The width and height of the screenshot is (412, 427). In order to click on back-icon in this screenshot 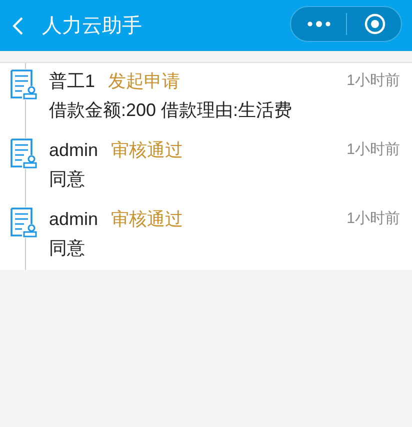, I will do `click(18, 26)`.